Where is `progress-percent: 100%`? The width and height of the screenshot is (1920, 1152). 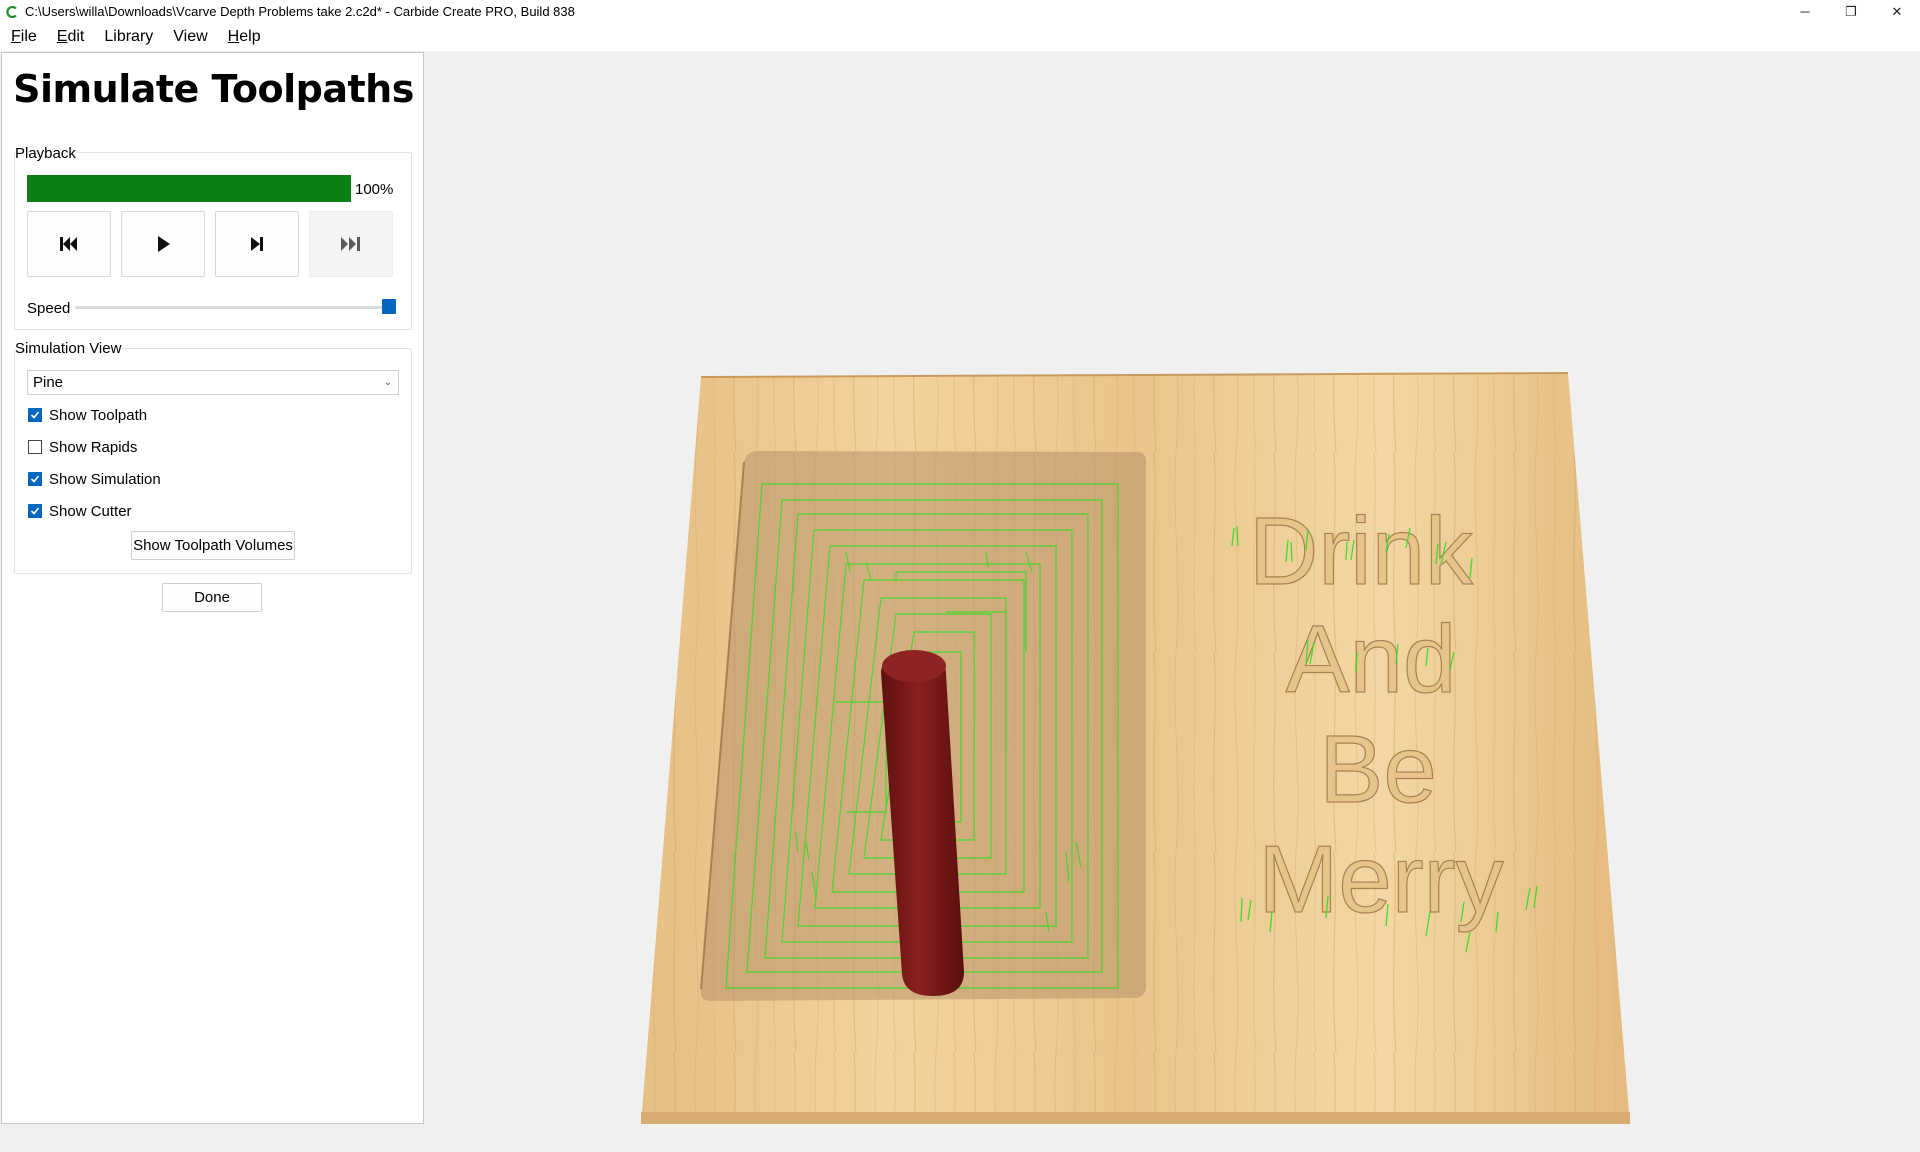
progress-percent: 100% is located at coordinates (374, 189).